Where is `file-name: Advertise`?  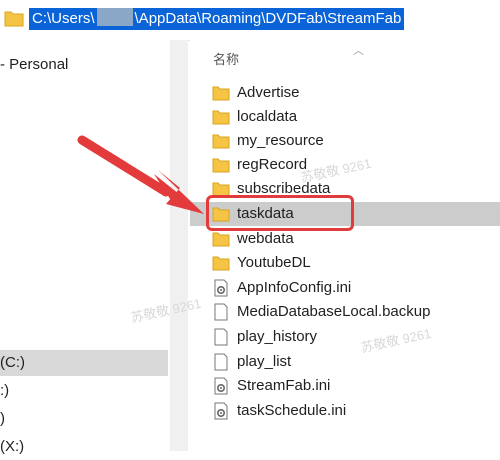 file-name: Advertise is located at coordinates (268, 92).